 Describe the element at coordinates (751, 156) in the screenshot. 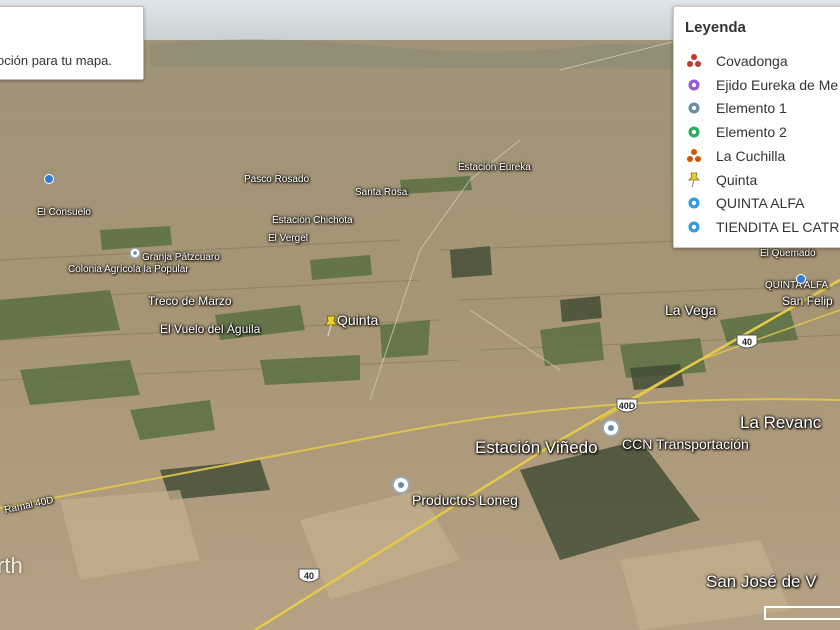

I see `legend-item-label: La Cuchilla` at that location.